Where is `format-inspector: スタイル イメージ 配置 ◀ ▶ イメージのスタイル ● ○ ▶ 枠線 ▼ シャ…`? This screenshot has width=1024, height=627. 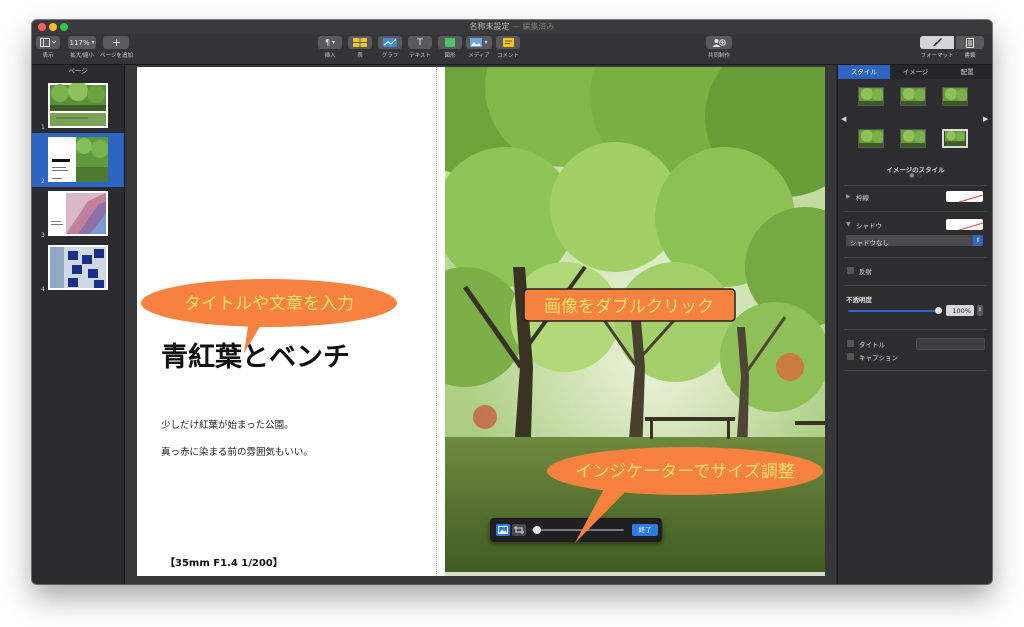
format-inspector: スタイル イメージ 配置 ◀ ▶ イメージのスタイル ● ○ ▶ 枠線 ▼ シャ… is located at coordinates (914, 324).